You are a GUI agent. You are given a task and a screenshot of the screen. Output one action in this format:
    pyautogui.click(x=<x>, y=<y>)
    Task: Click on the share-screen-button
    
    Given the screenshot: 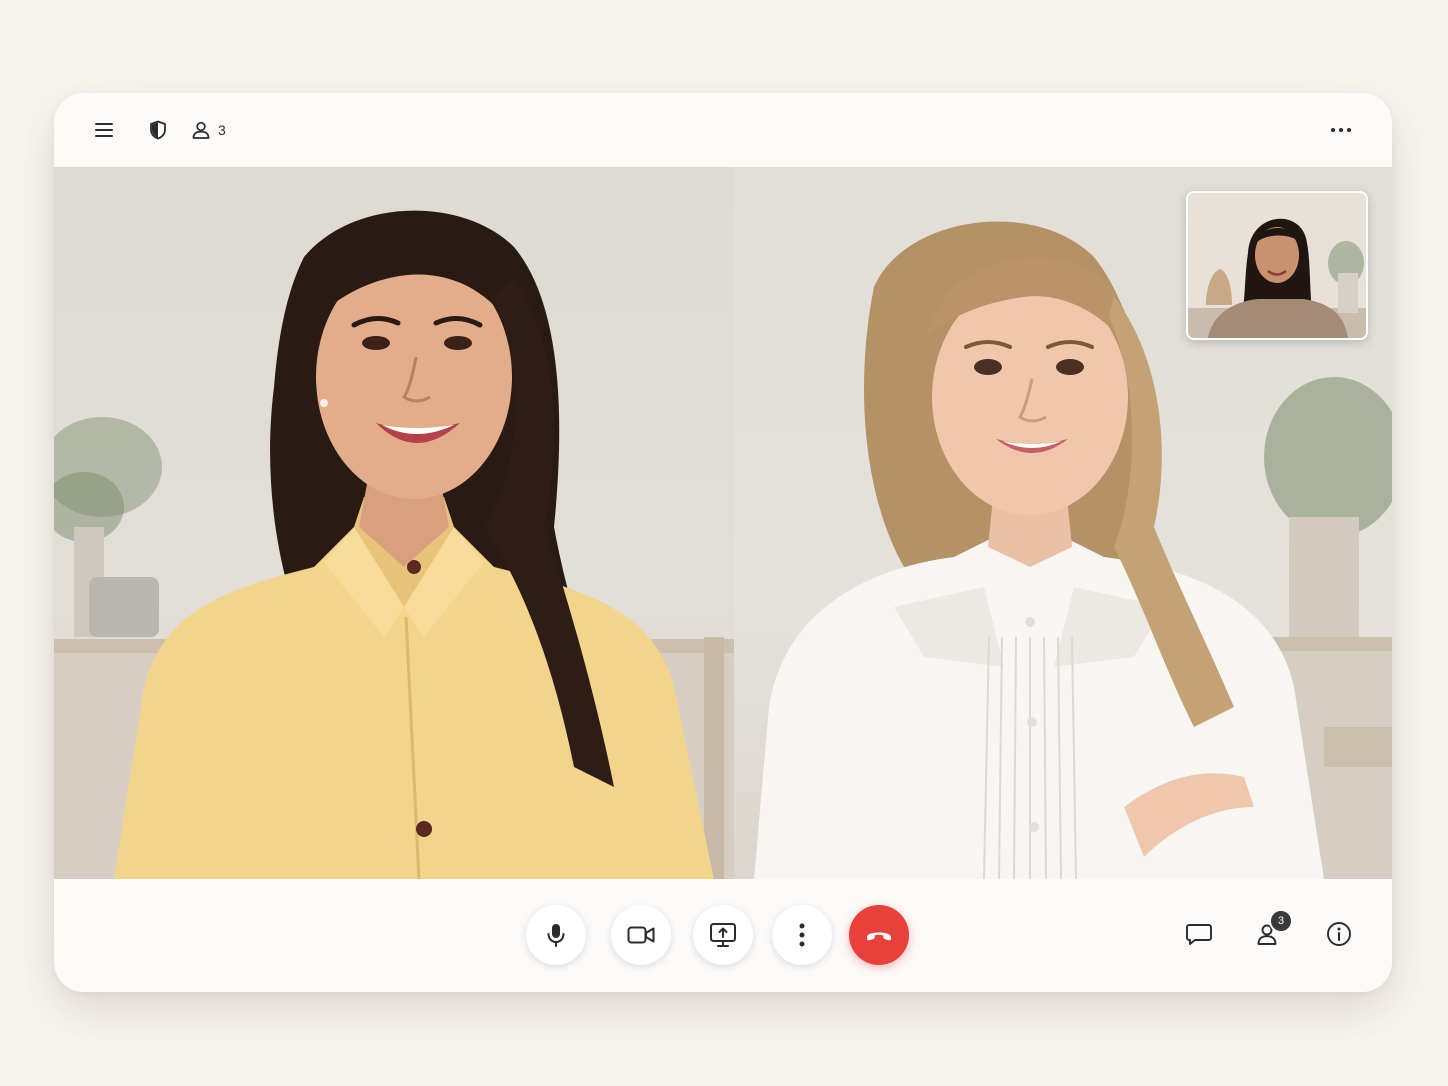 What is the action you would take?
    pyautogui.click(x=723, y=935)
    